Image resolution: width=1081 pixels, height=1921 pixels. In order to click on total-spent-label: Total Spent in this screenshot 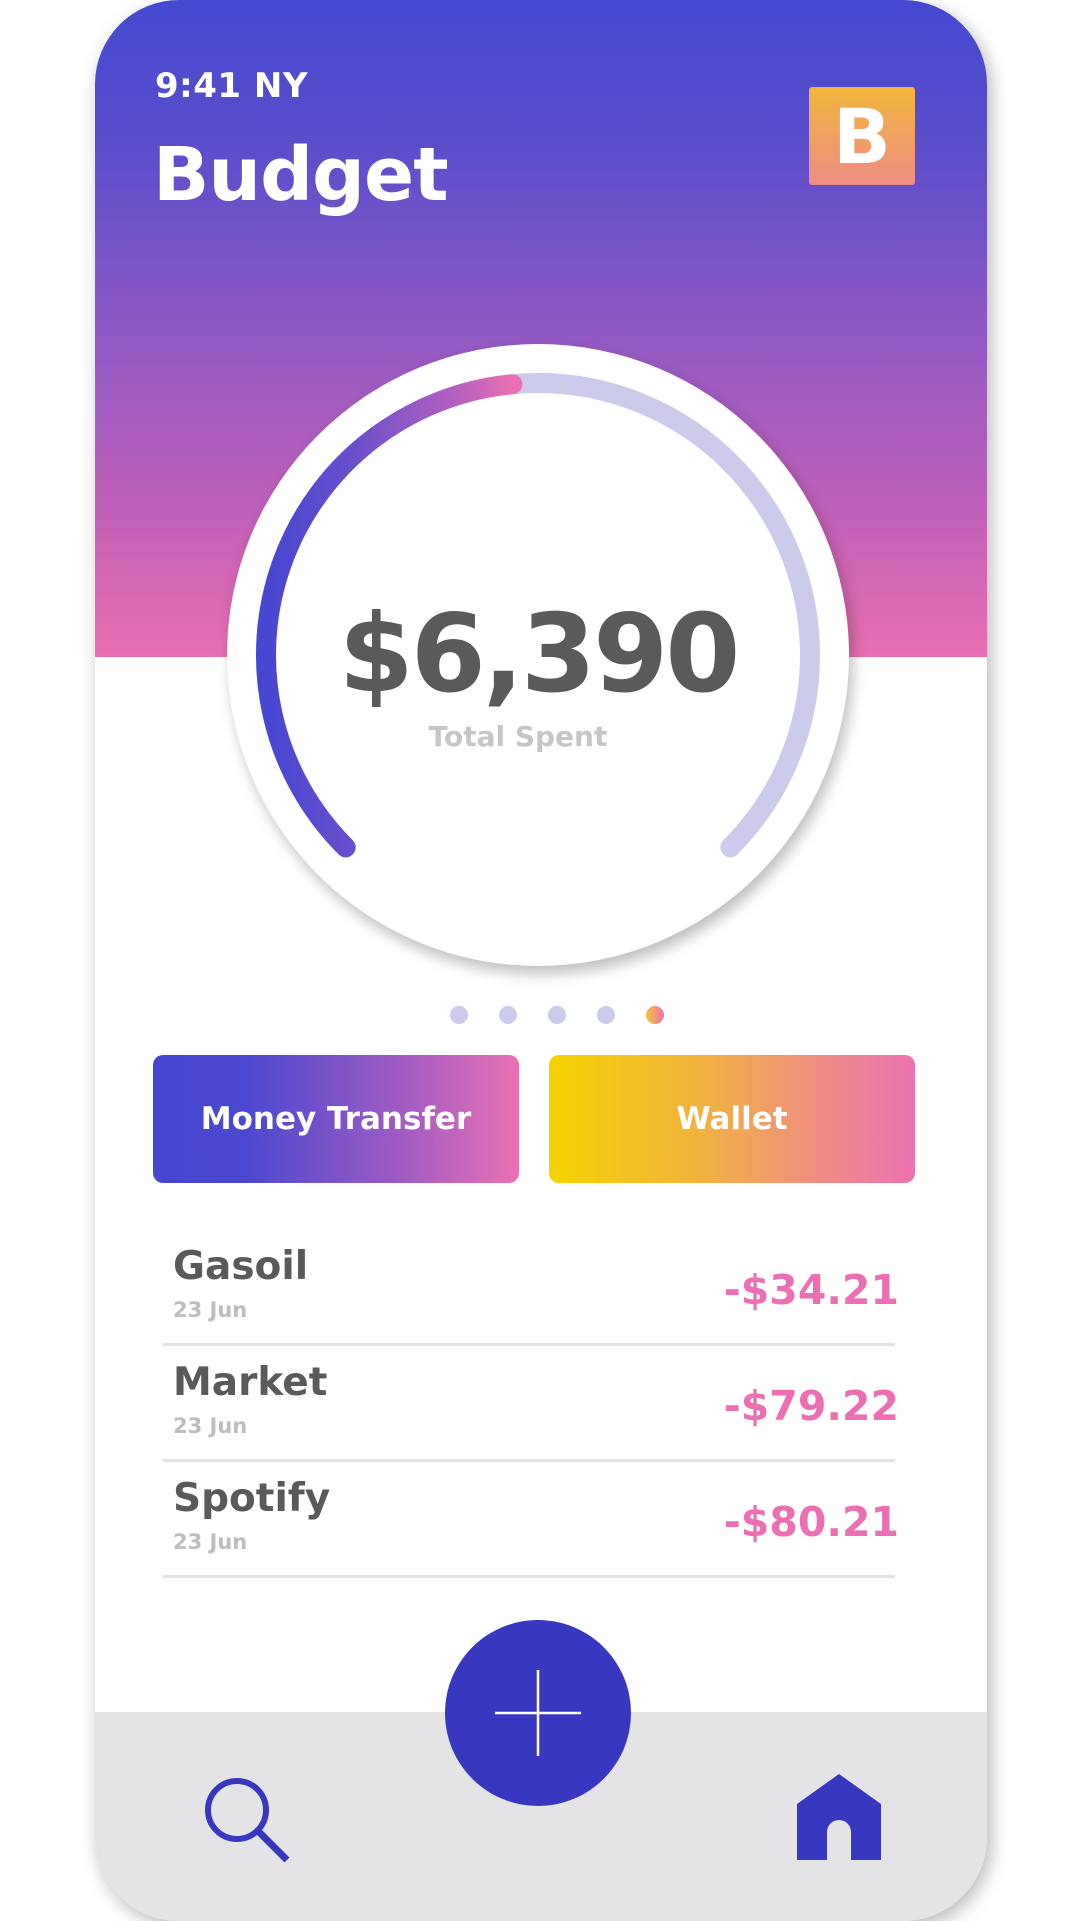, I will do `click(518, 736)`.